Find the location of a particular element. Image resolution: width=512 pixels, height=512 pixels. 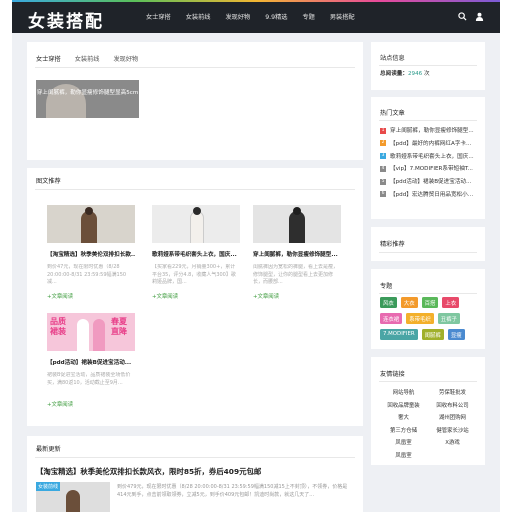

tab-womens-front: 女装前线 is located at coordinates (87, 61).